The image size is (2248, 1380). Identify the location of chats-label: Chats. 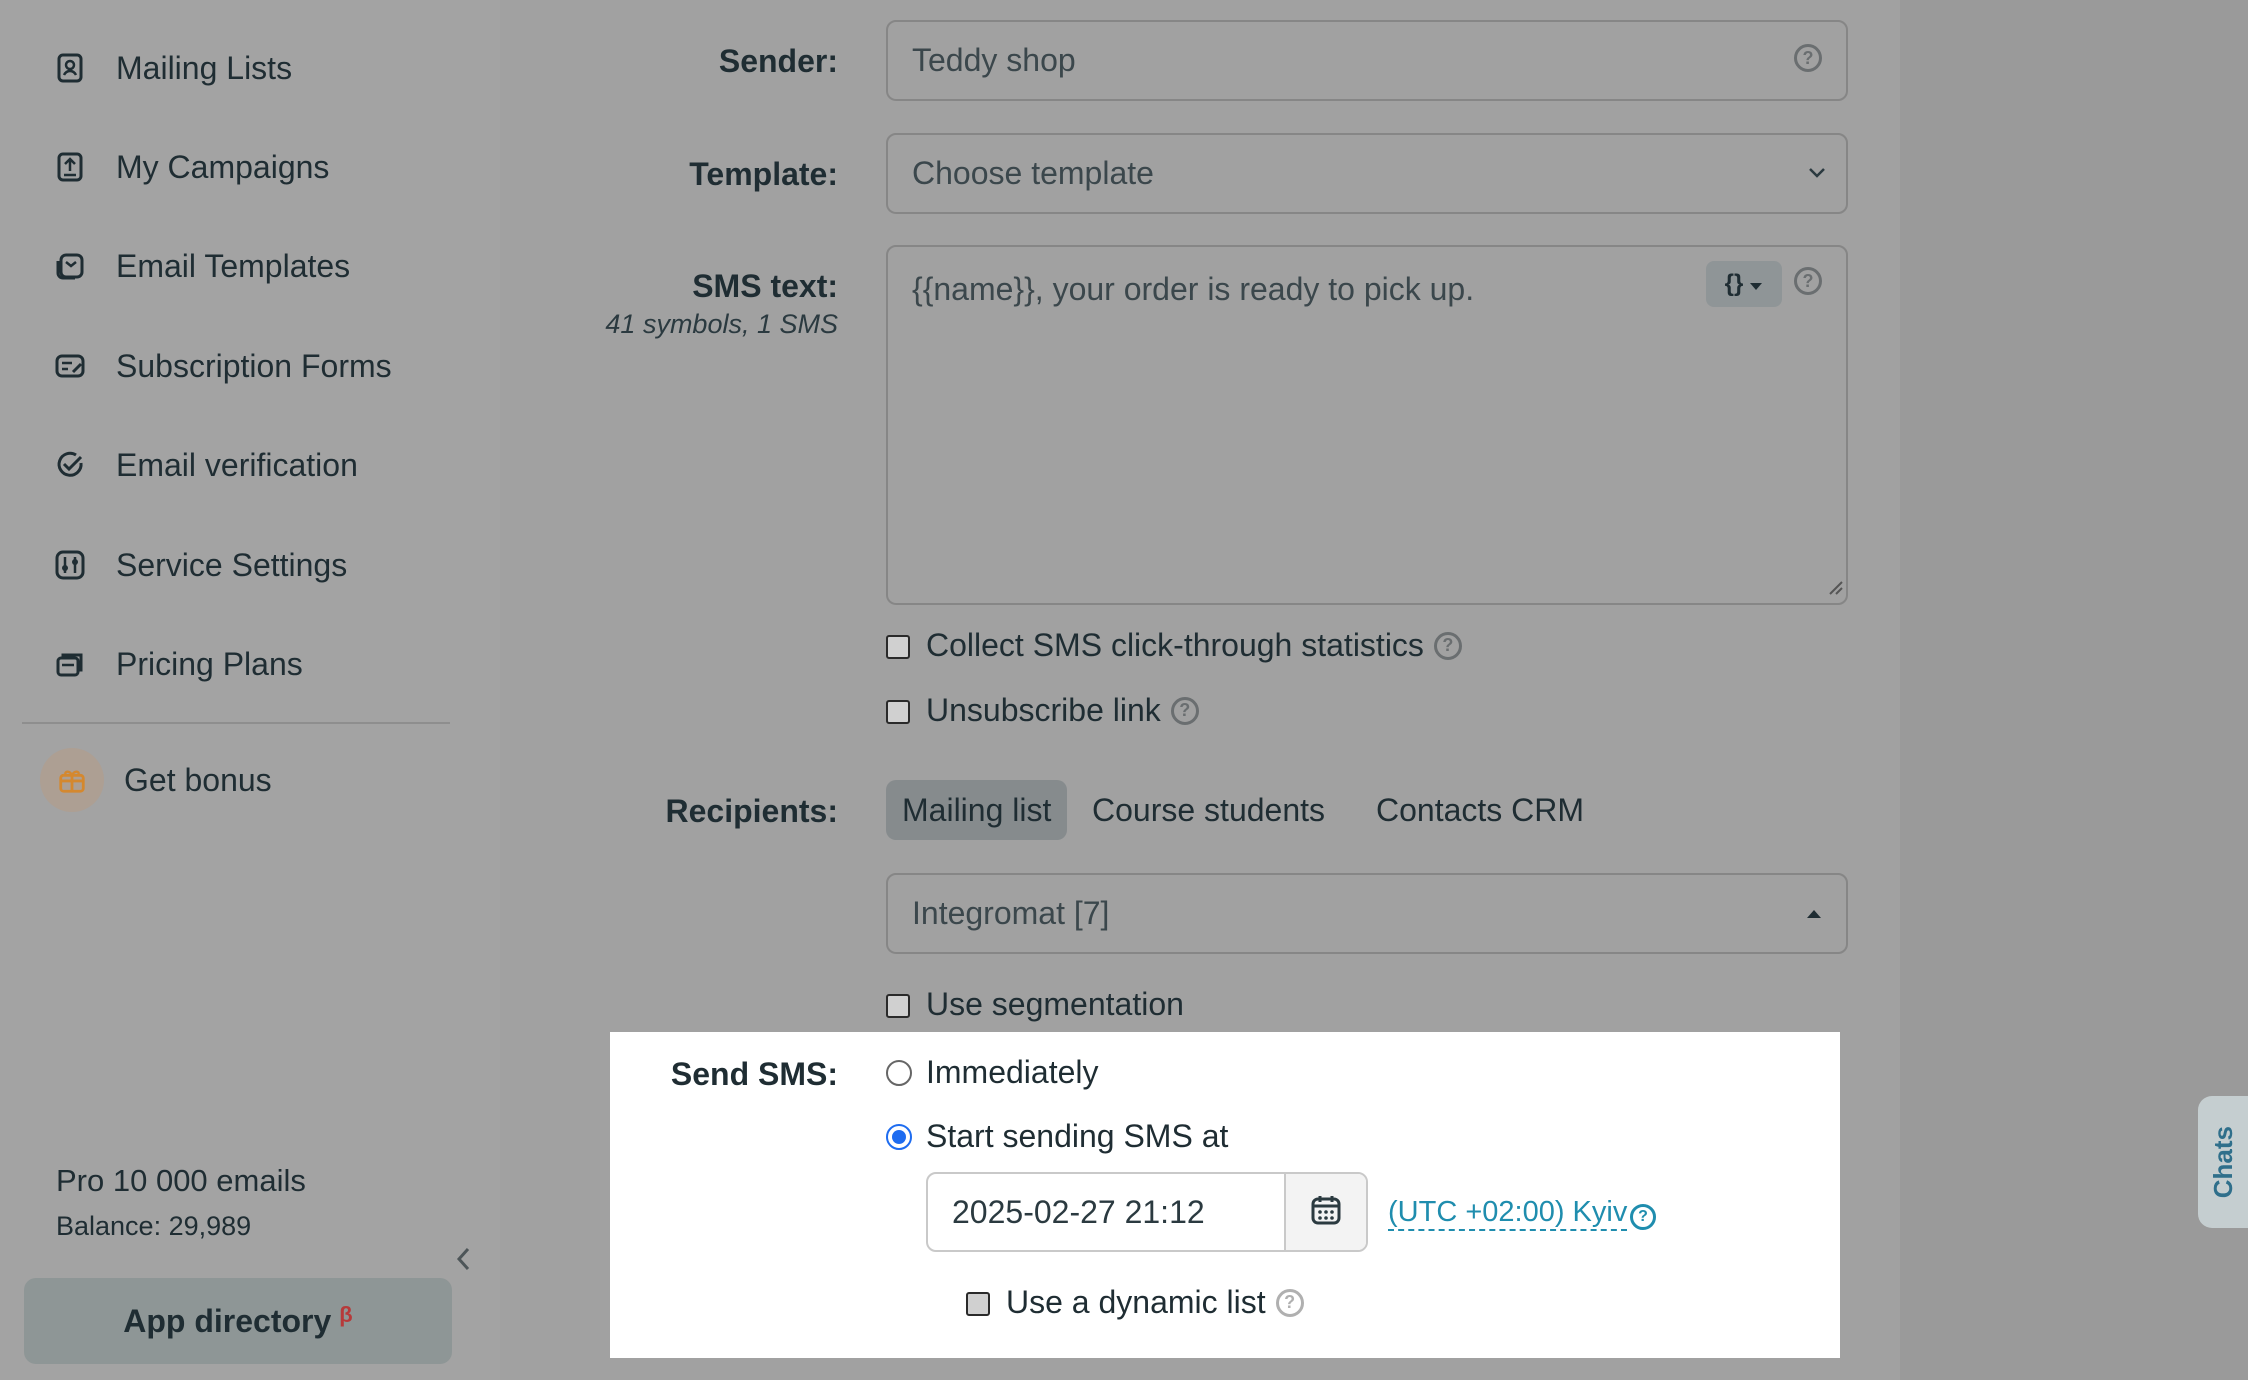
(2222, 1162).